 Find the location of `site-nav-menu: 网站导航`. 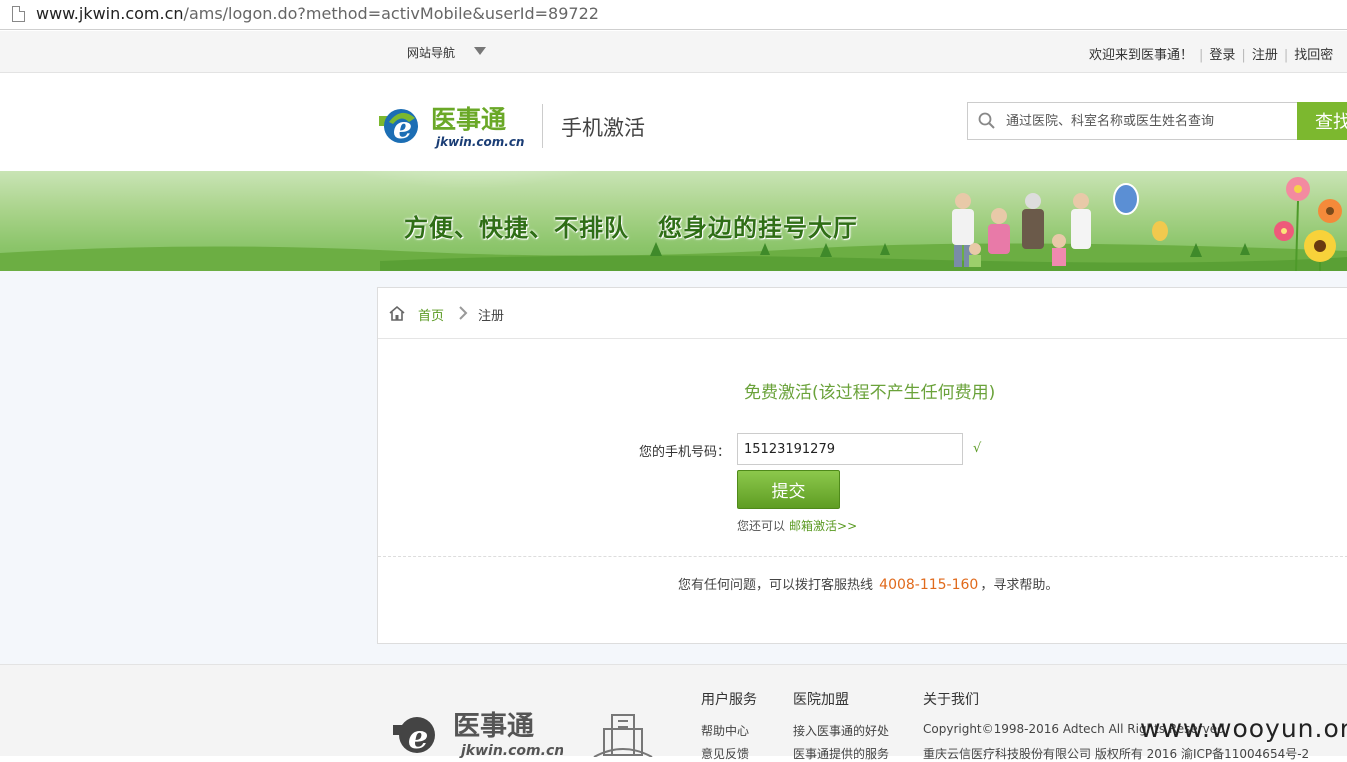

site-nav-menu: 网站导航 is located at coordinates (431, 52).